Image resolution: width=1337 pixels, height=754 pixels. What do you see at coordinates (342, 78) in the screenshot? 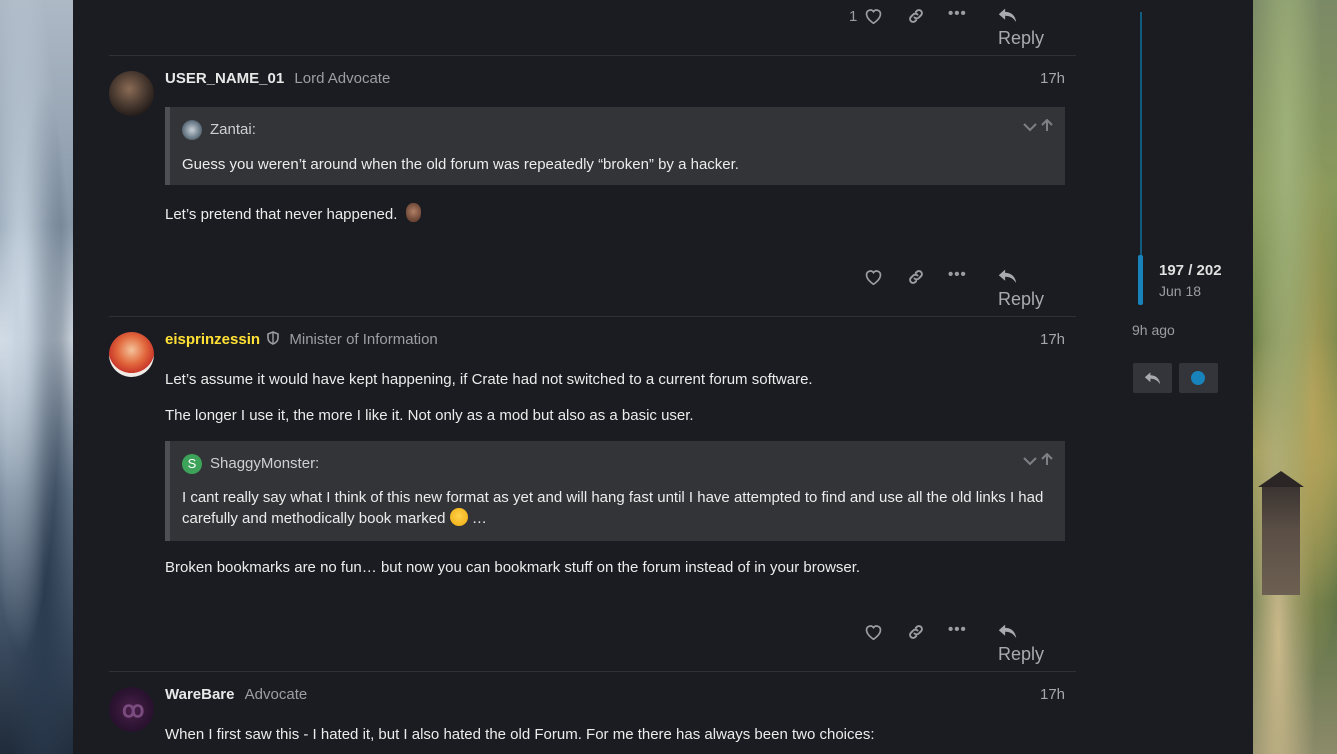
I see `user-title: Lord Advocate` at bounding box center [342, 78].